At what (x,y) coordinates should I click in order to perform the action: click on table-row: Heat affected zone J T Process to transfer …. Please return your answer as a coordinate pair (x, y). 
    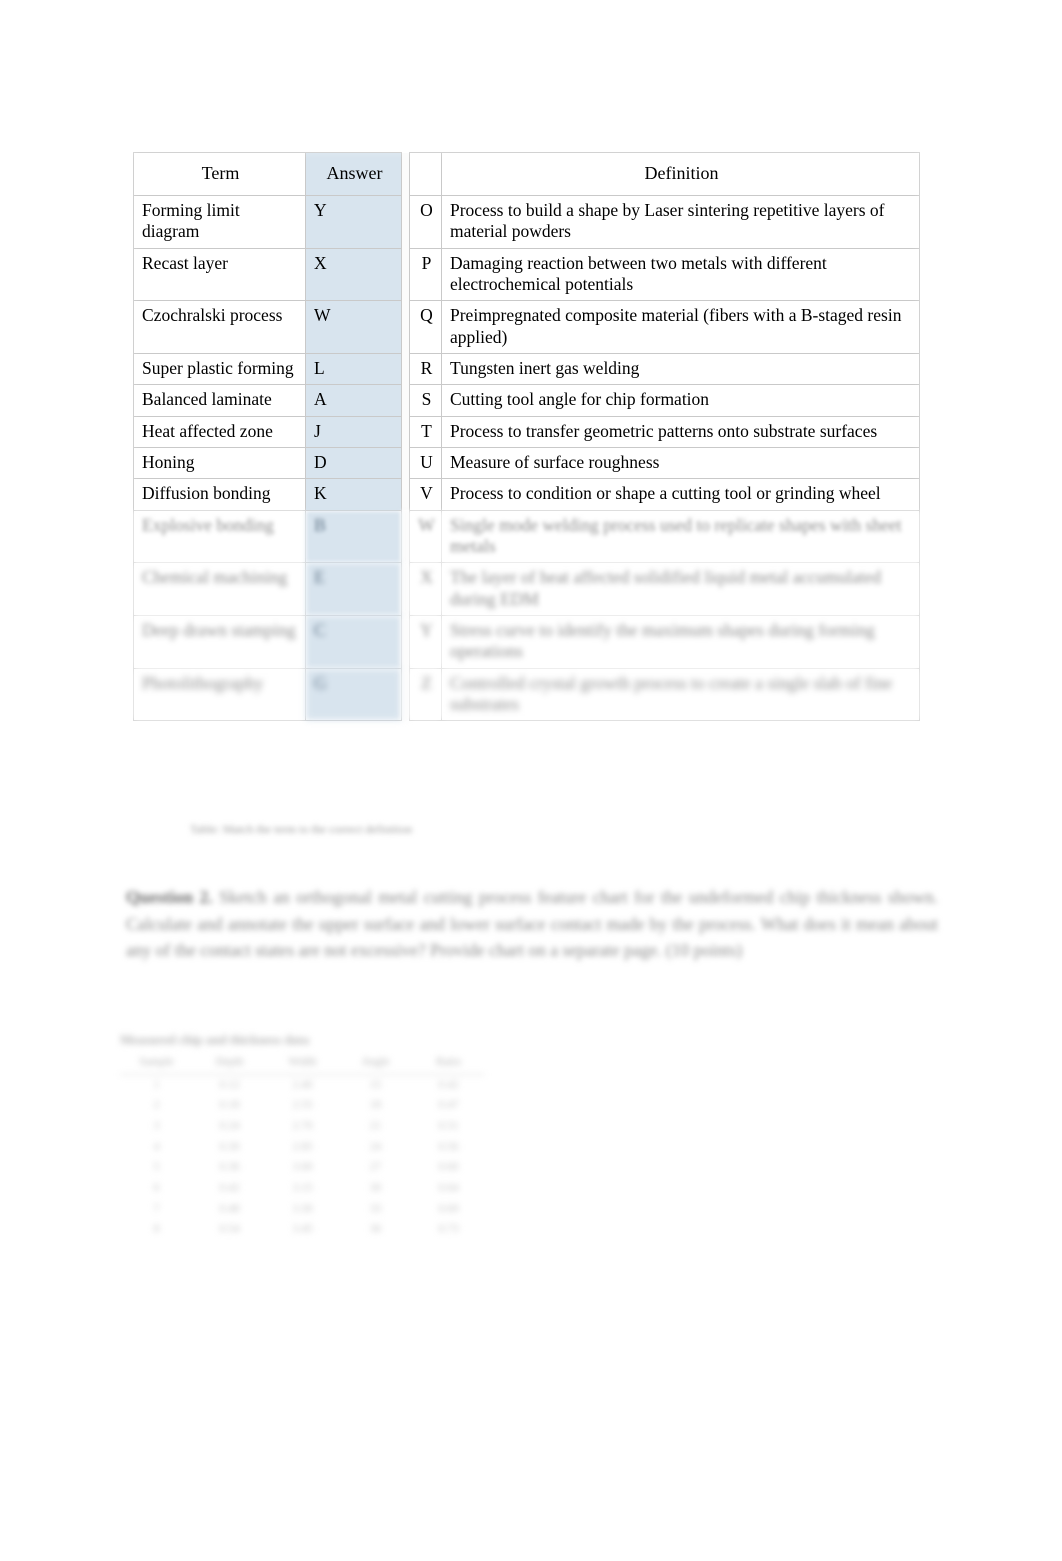
    Looking at the image, I should click on (526, 432).